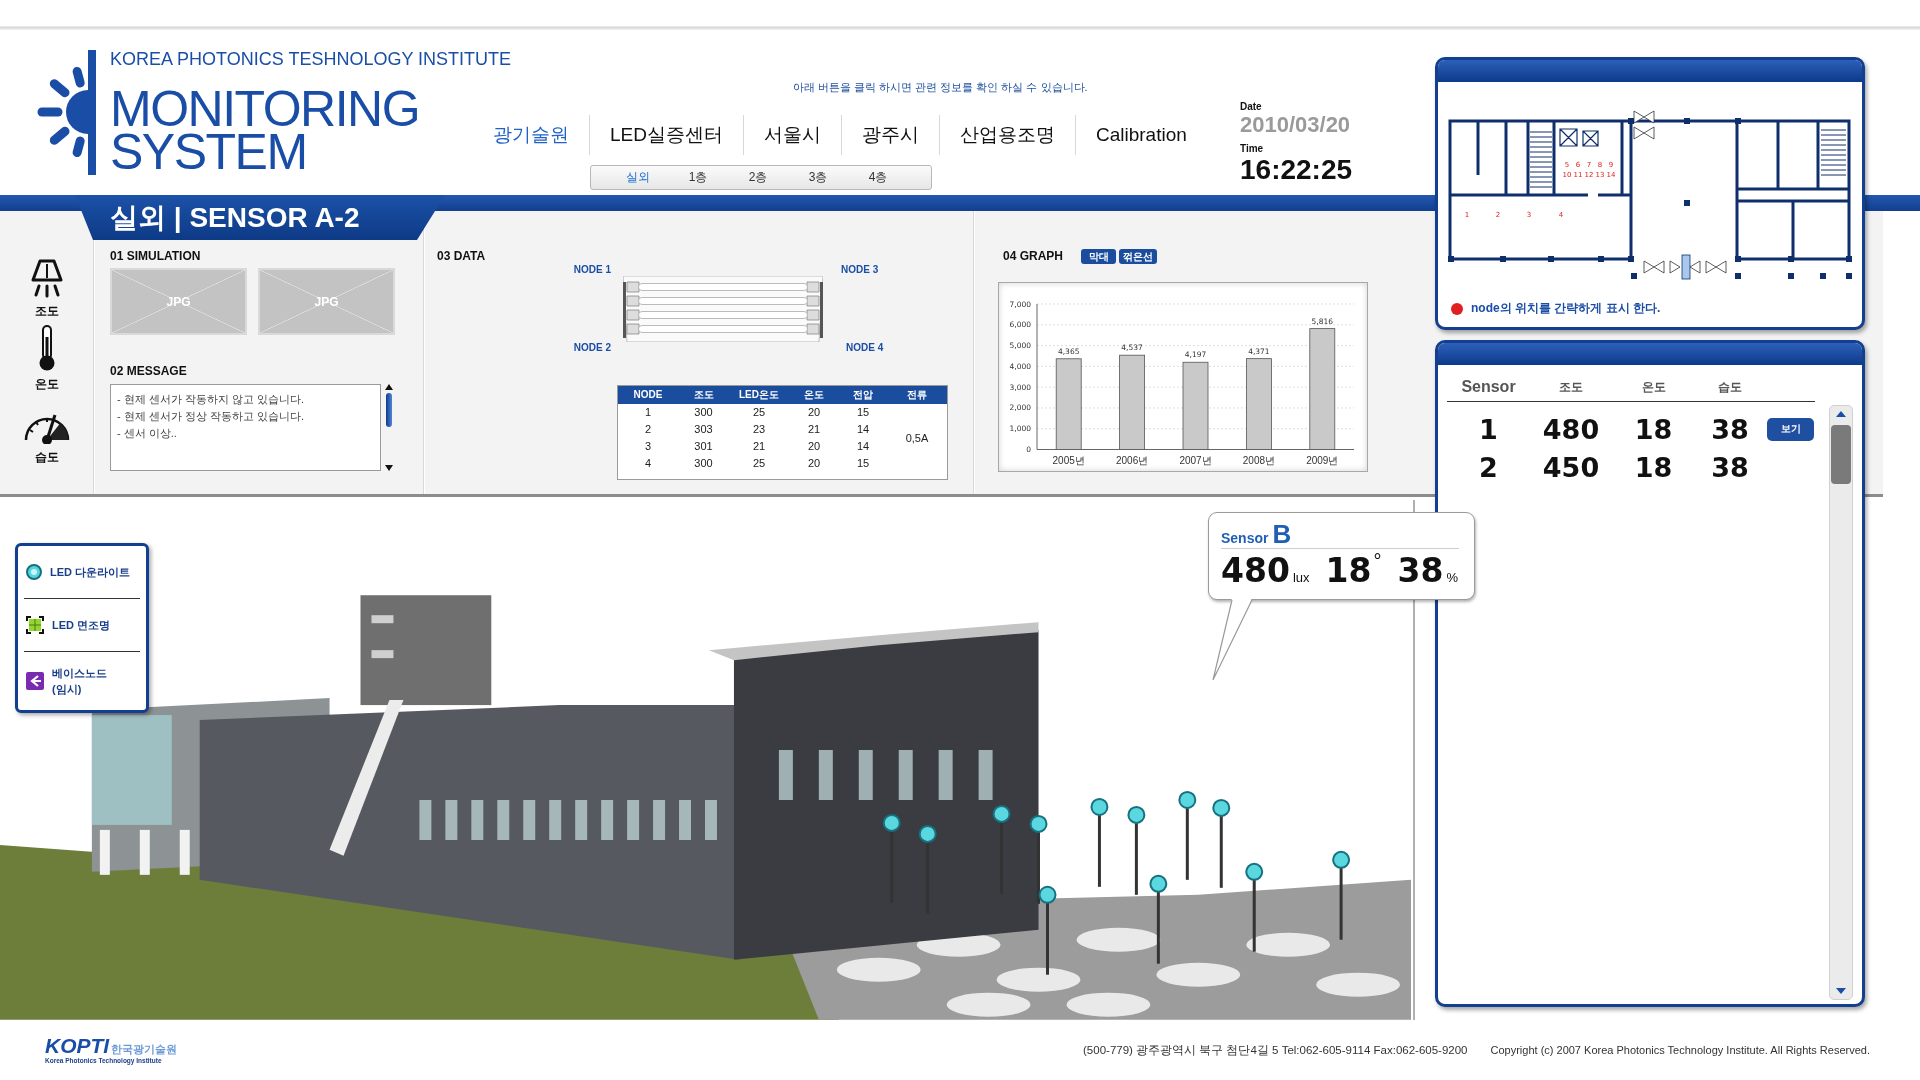 This screenshot has width=1920, height=1080. Describe the element at coordinates (703, 446) in the screenshot. I see `table-cell-text: 301` at that location.